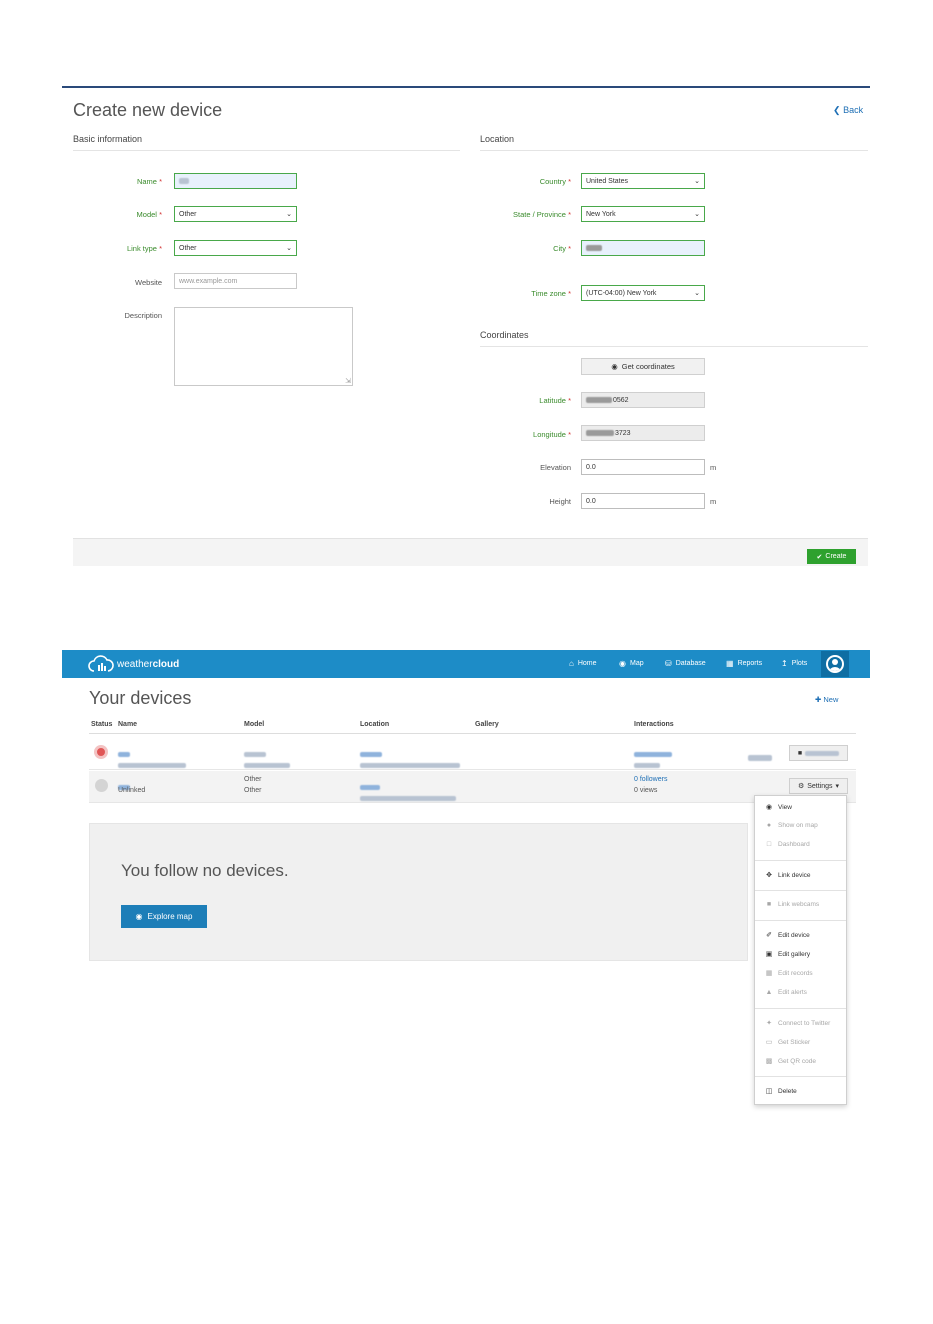 This screenshot has width=933, height=1324. I want to click on menu-item-edit-device: ✐ Edit device, so click(787, 935).